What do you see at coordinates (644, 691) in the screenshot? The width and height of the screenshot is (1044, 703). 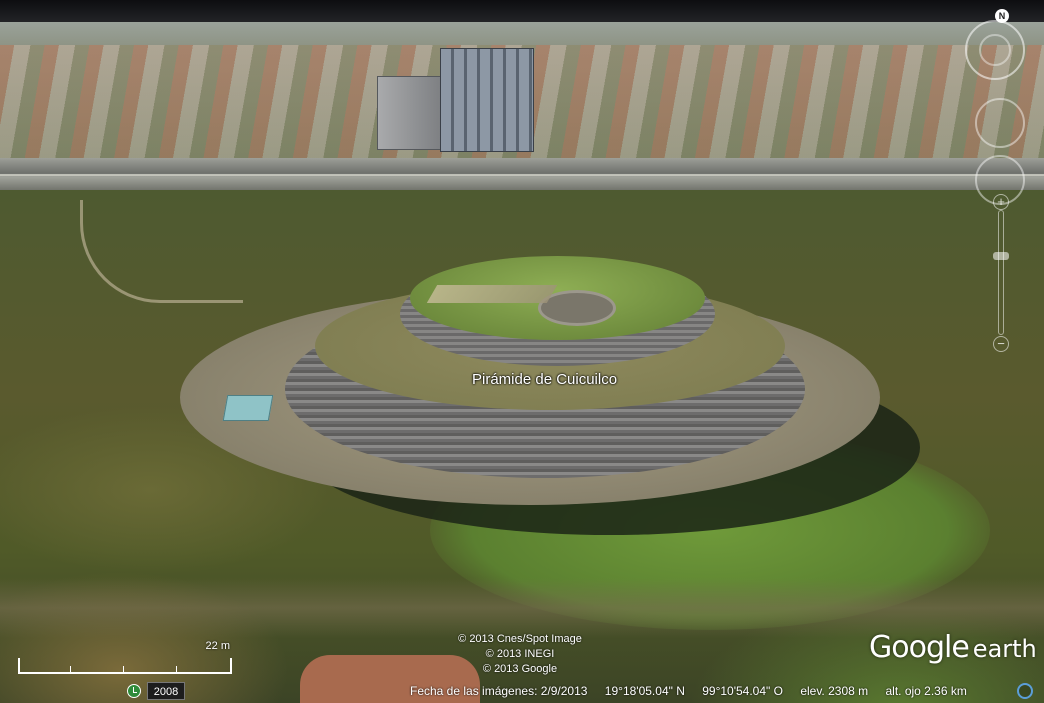 I see `latitude-readout: 19°18'05.04" N` at bounding box center [644, 691].